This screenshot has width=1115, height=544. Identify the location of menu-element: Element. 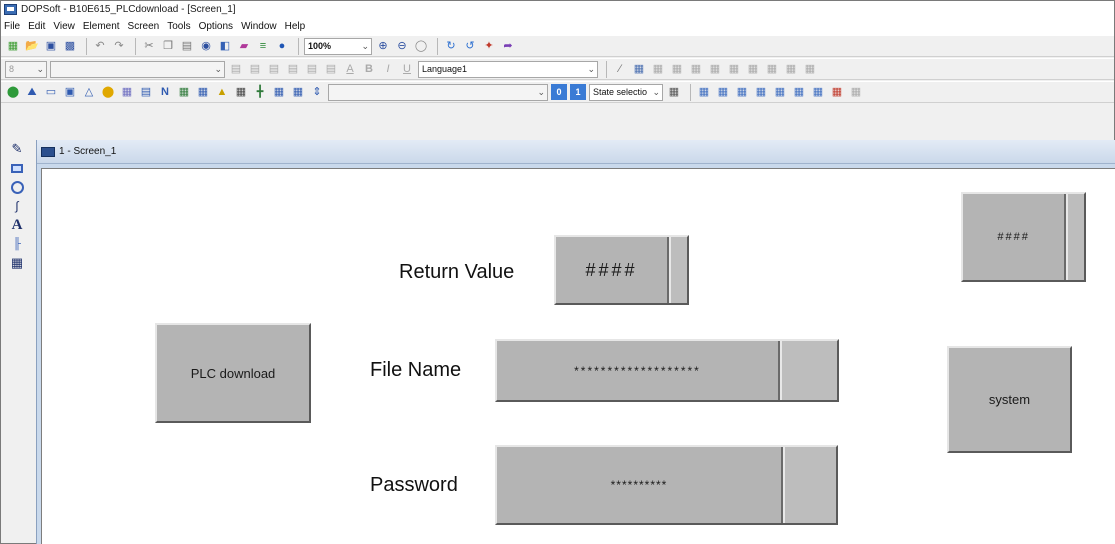
(101, 26).